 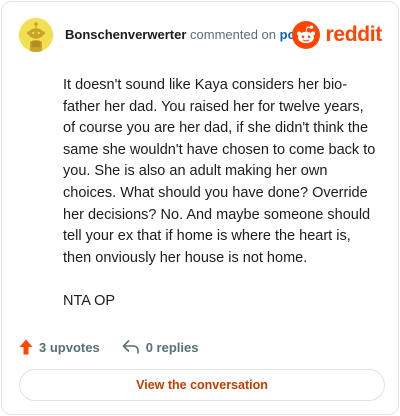 I want to click on reddit-wordmark: reddit, so click(x=353, y=34).